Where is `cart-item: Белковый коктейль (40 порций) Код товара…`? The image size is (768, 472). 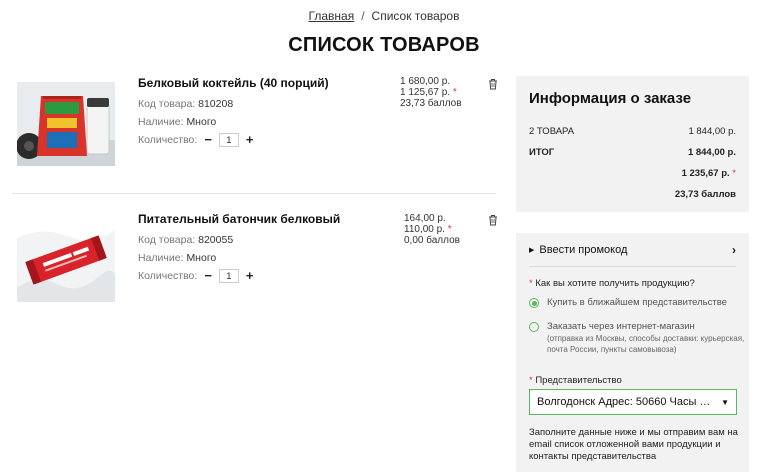 cart-item: Белковый коктейль (40 порций) Код товара… is located at coordinates (255, 131).